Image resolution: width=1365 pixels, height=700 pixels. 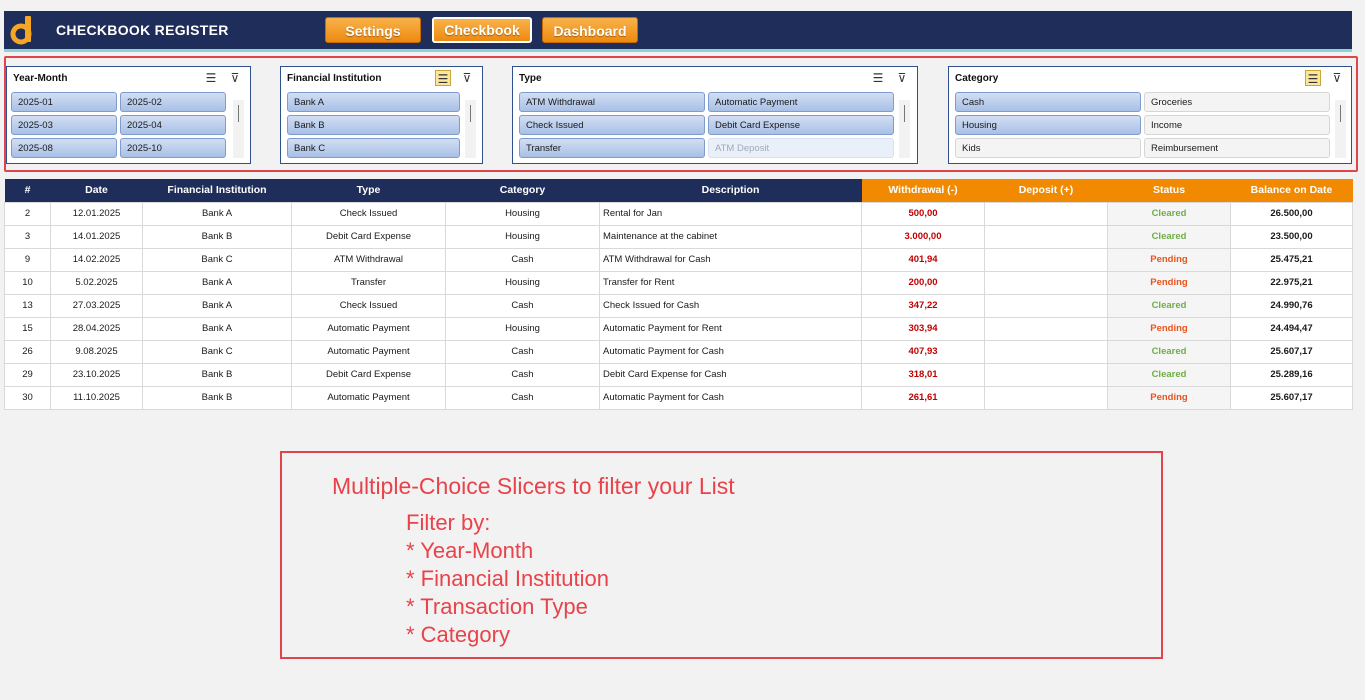 What do you see at coordinates (1291, 236) in the screenshot?
I see `cell-balance: 23.500,00` at bounding box center [1291, 236].